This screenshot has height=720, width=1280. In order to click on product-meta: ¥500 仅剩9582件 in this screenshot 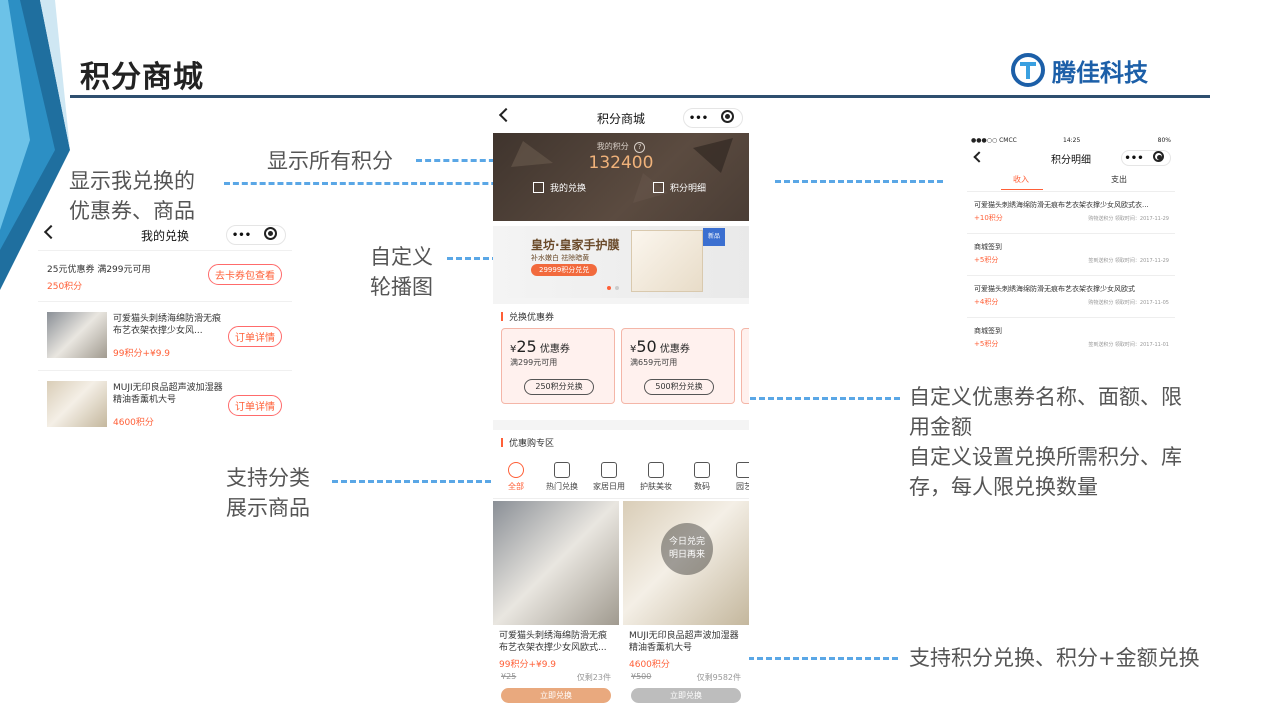, I will do `click(686, 676)`.